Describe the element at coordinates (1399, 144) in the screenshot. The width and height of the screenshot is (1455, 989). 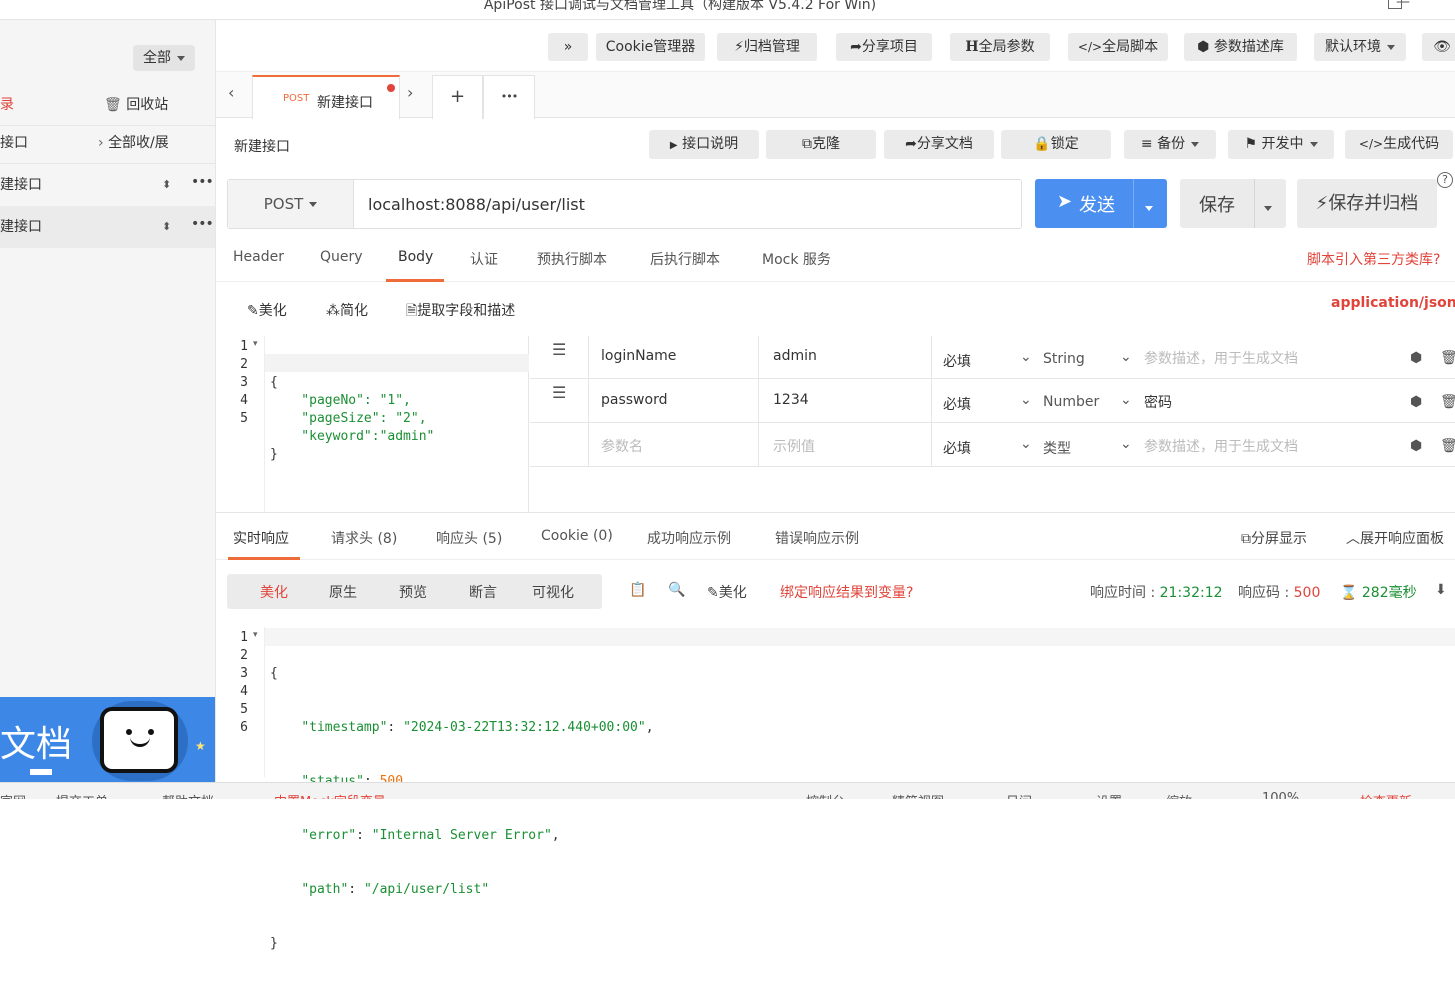
I see `gen-code-button: </>生成代码` at that location.